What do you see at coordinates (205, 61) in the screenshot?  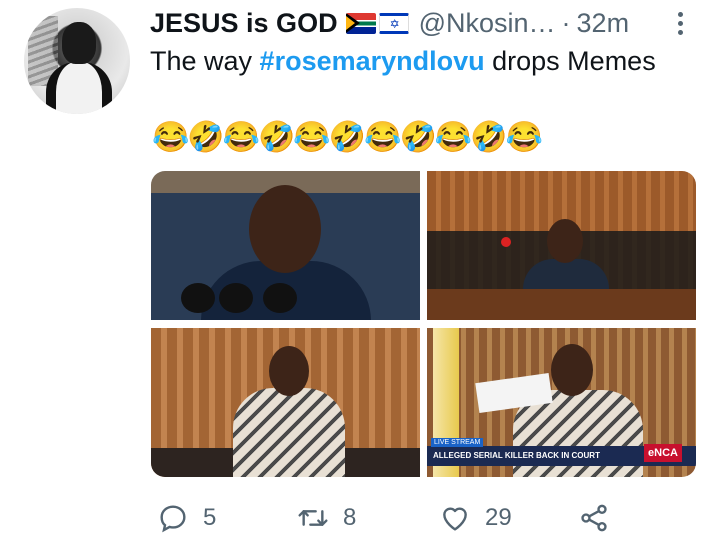 I see `tweet-text-before: The way` at bounding box center [205, 61].